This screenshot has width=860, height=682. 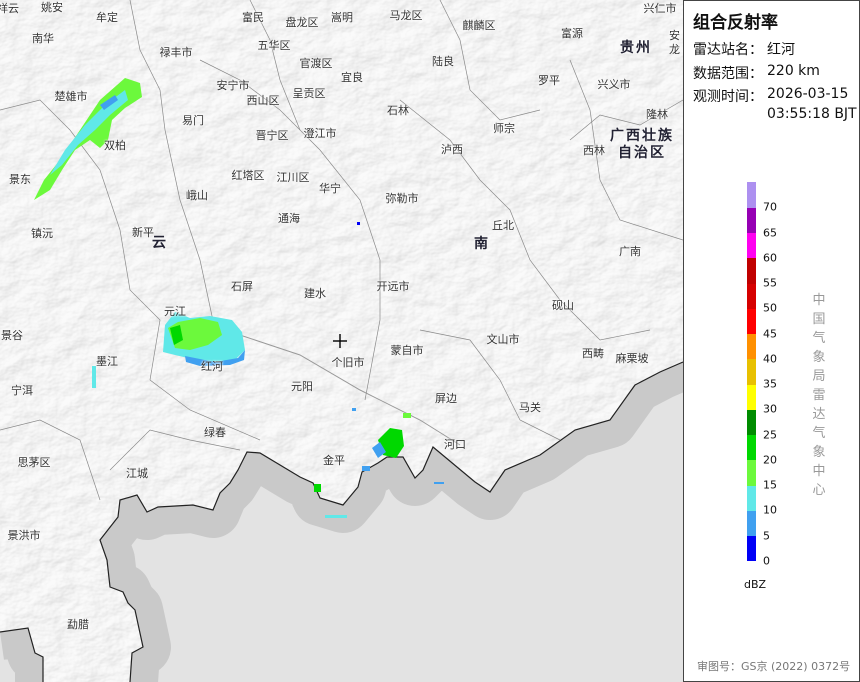 I want to click on city-label: 宜良, so click(x=352, y=77).